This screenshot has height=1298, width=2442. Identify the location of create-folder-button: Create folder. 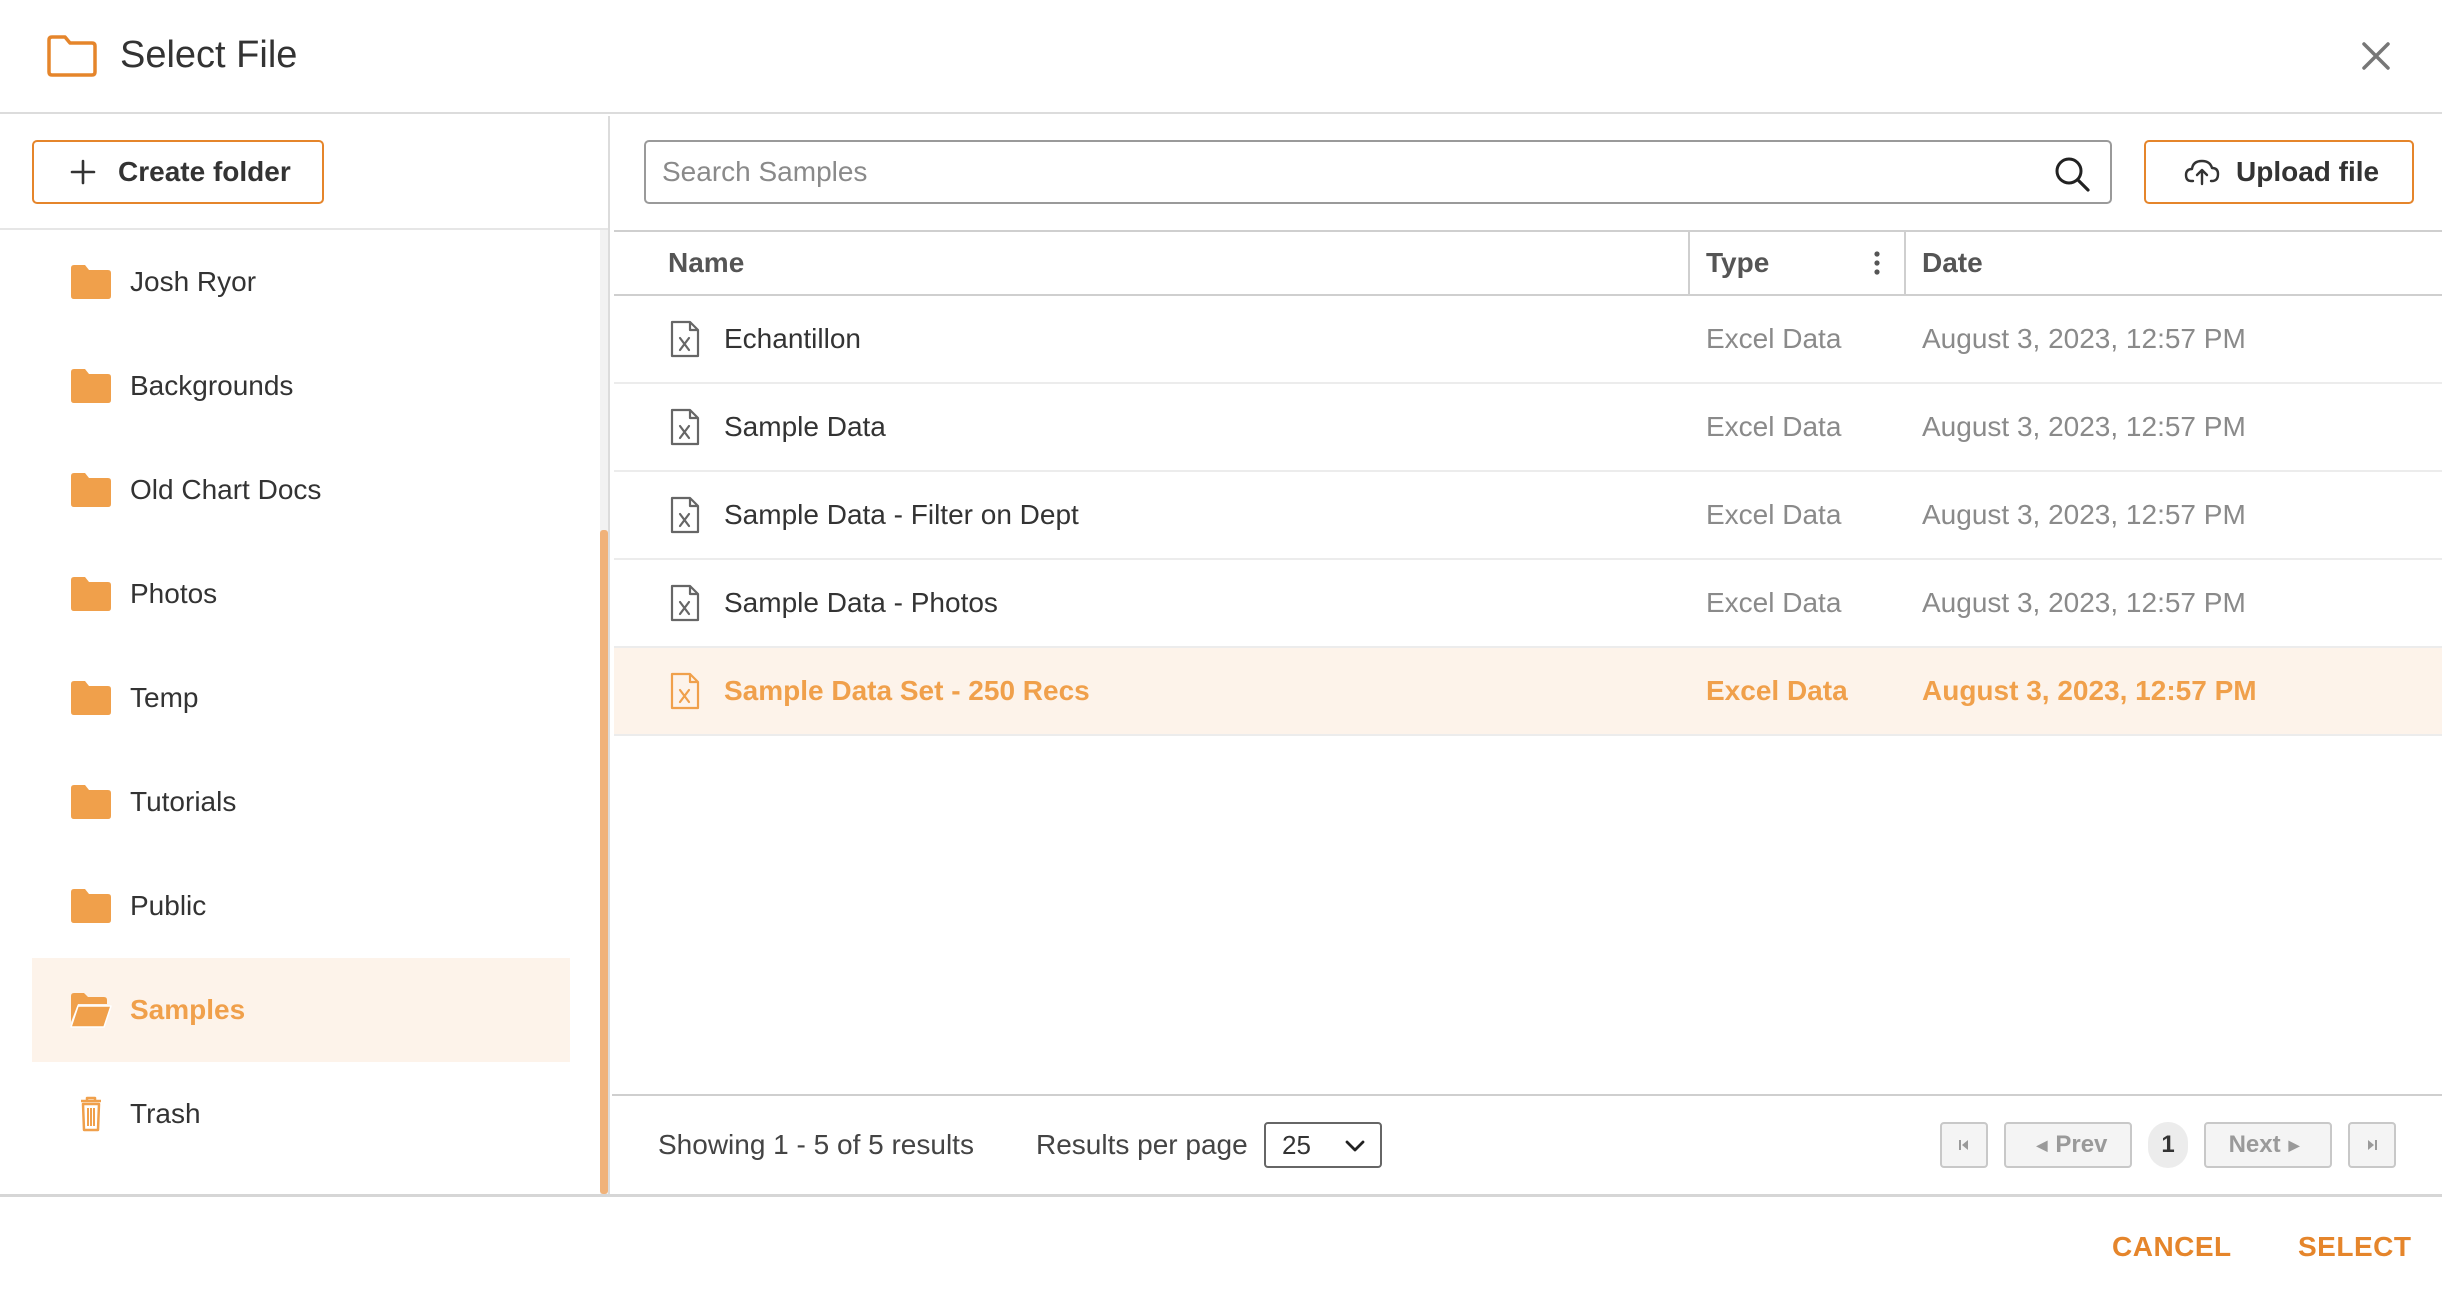
(178, 172).